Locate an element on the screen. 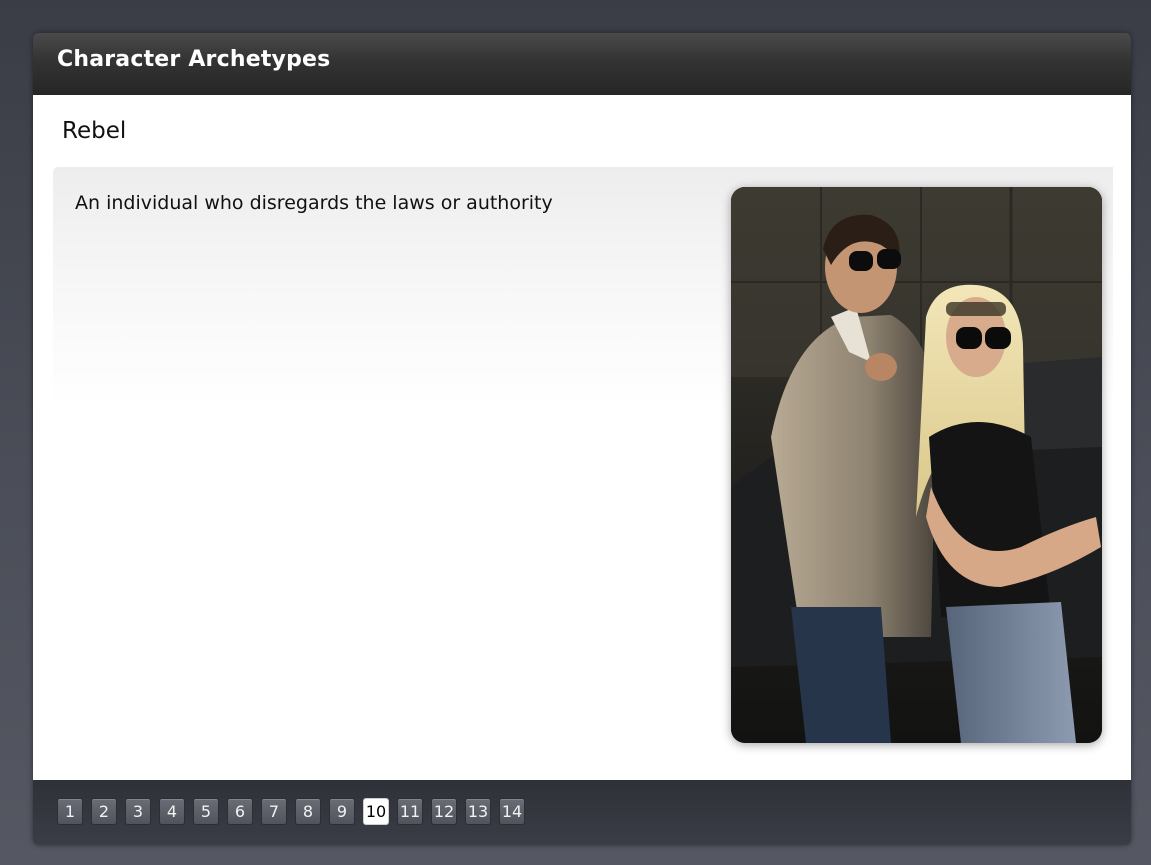 The width and height of the screenshot is (1151, 865). page-button-14: 14 is located at coordinates (512, 811).